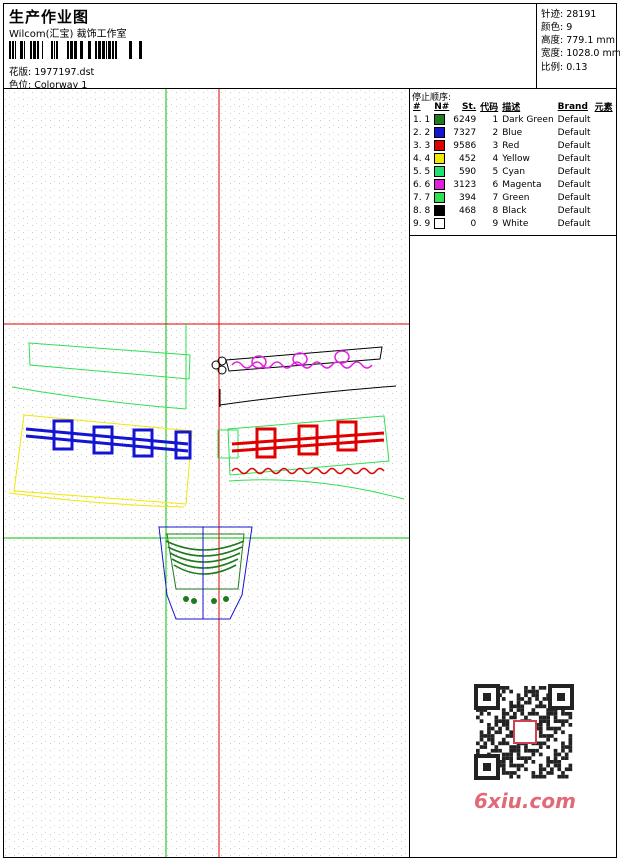 This screenshot has height=861, width=620. What do you see at coordinates (495, 145) in the screenshot?
I see `thread-code: 3` at bounding box center [495, 145].